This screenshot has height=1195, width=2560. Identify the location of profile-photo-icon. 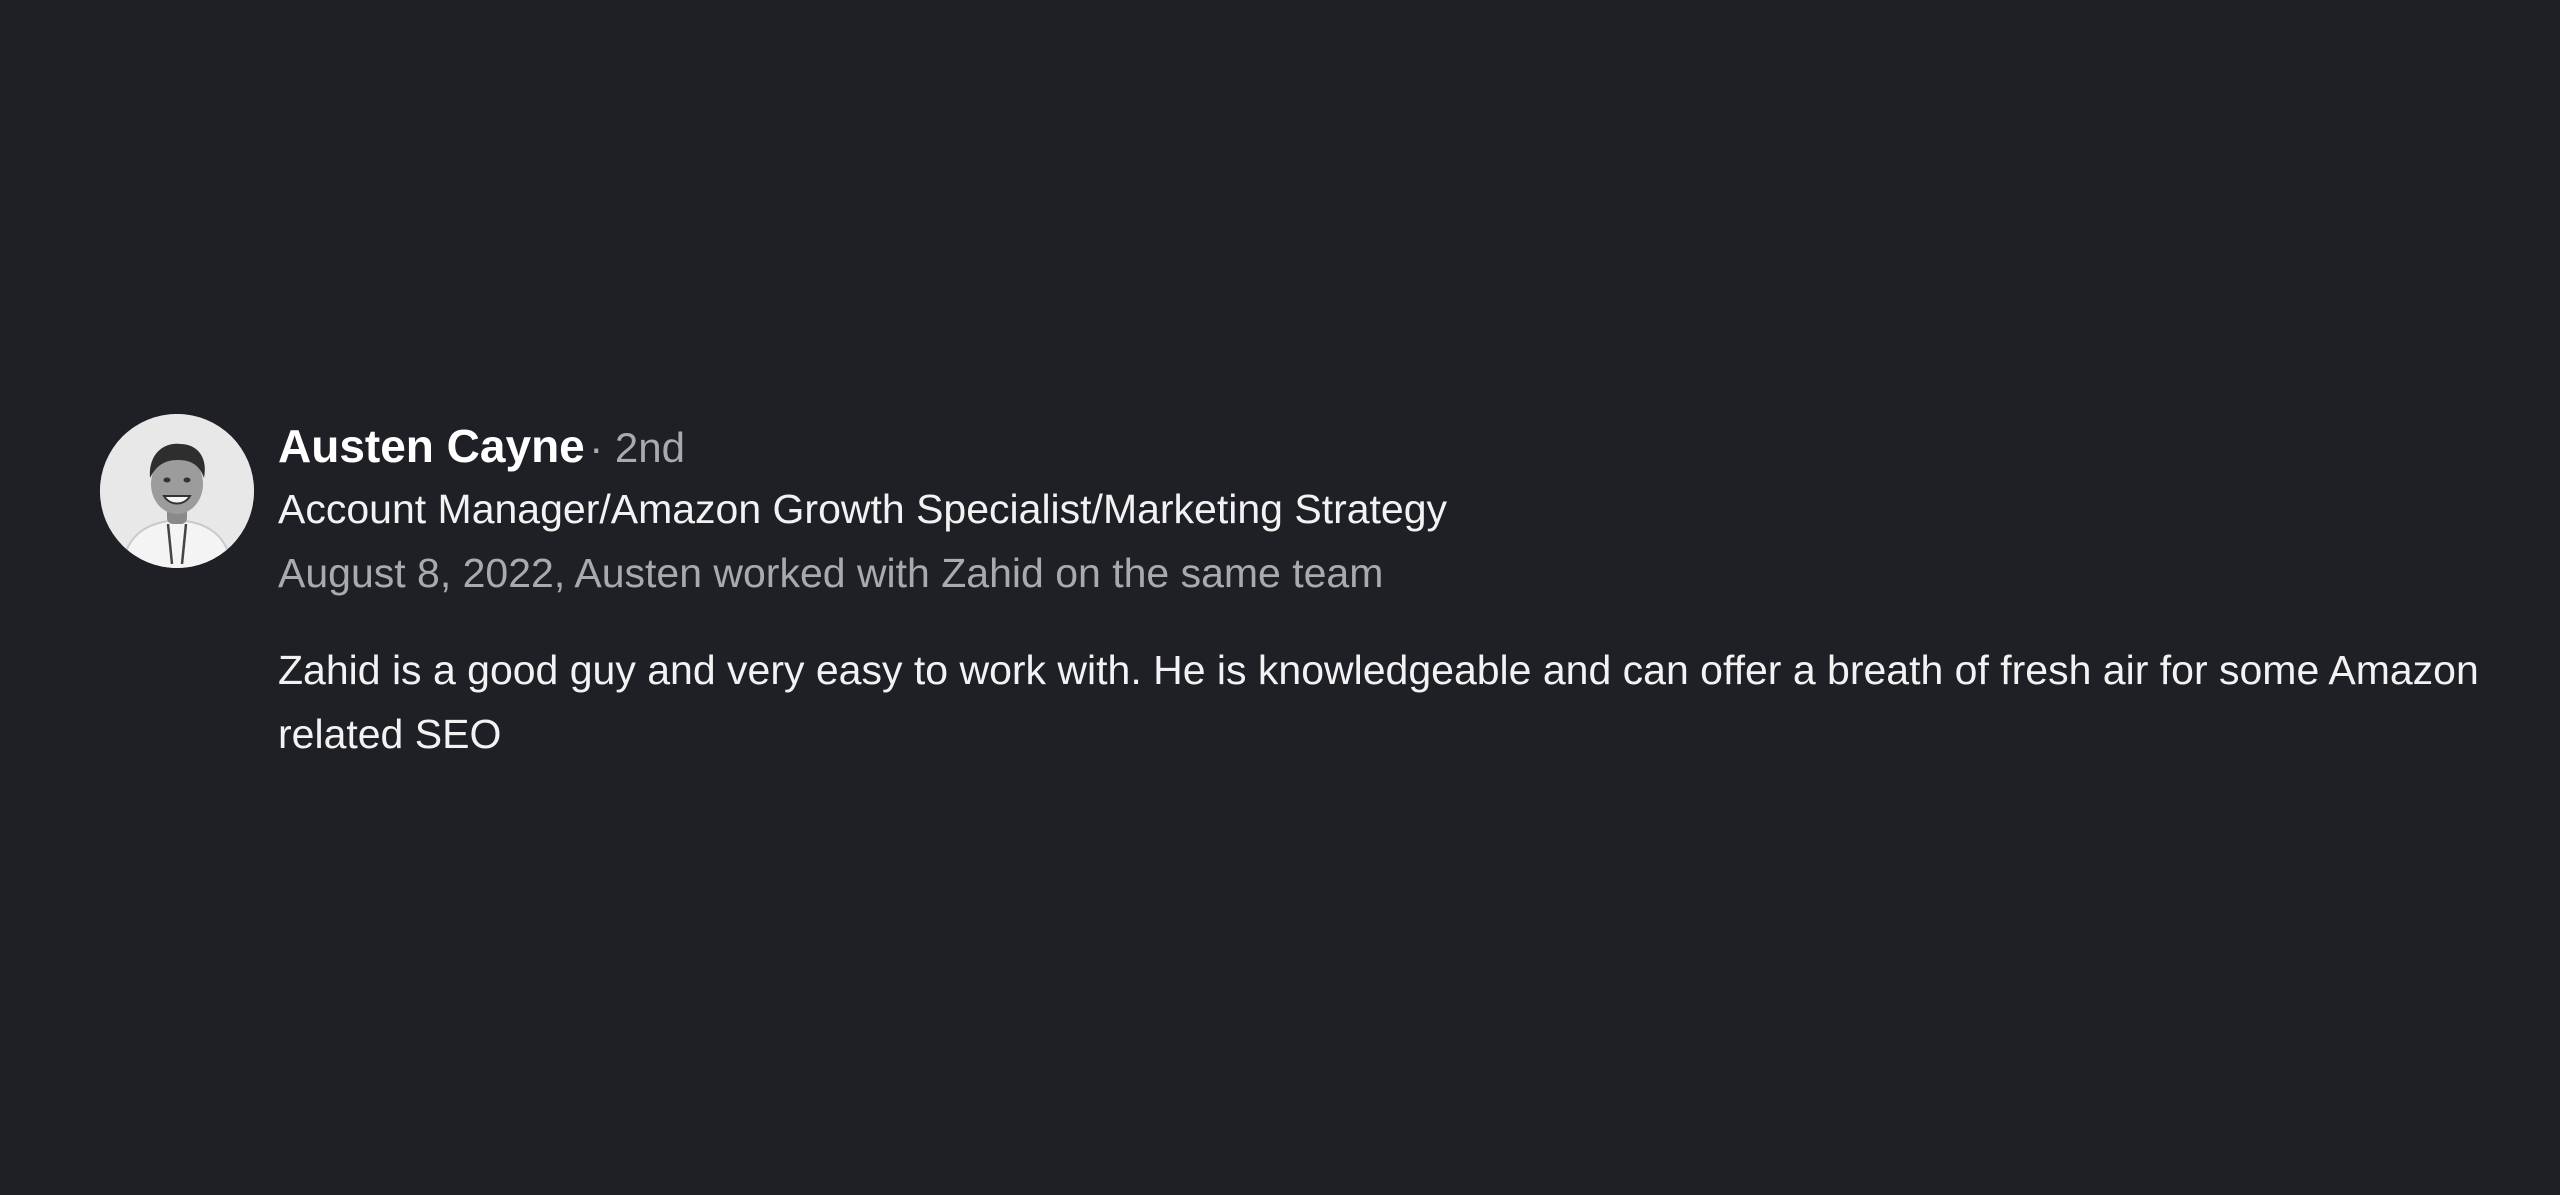
(177, 491).